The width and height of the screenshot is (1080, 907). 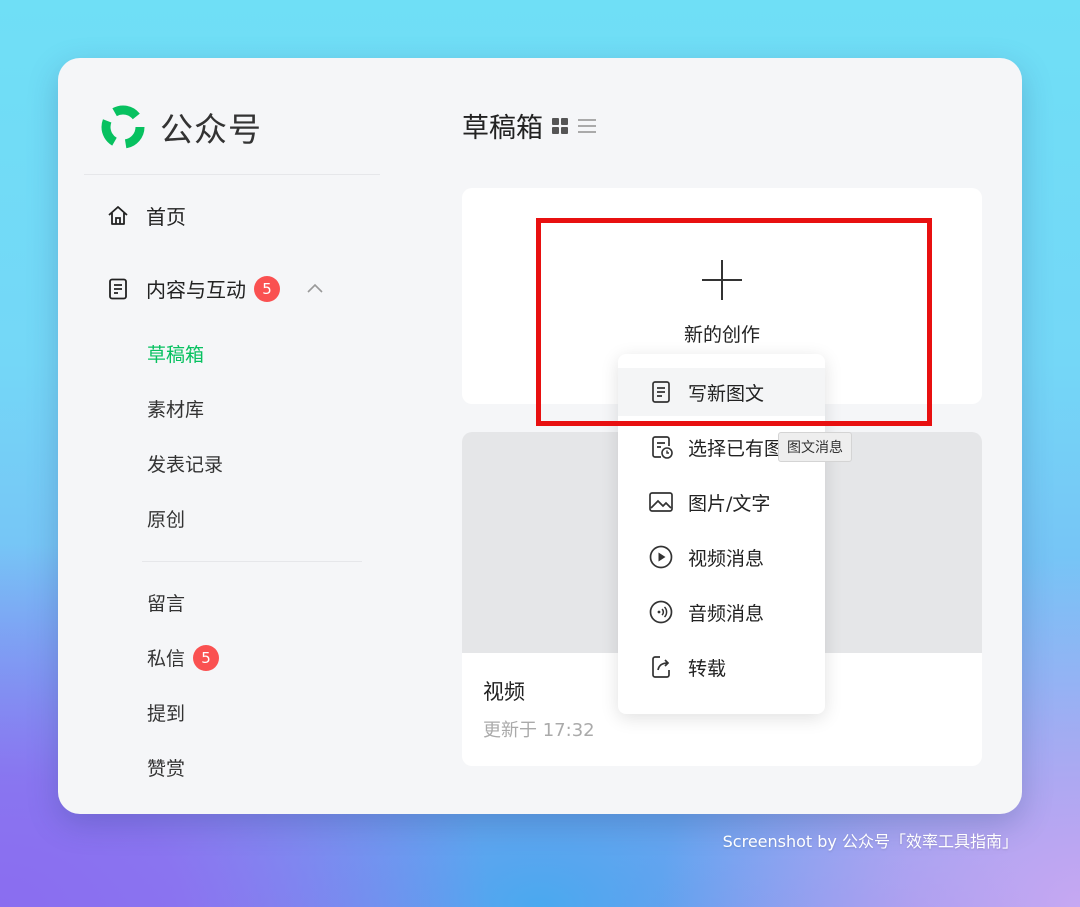 I want to click on sidebar-item-messages: 私信 5, so click(x=183, y=657).